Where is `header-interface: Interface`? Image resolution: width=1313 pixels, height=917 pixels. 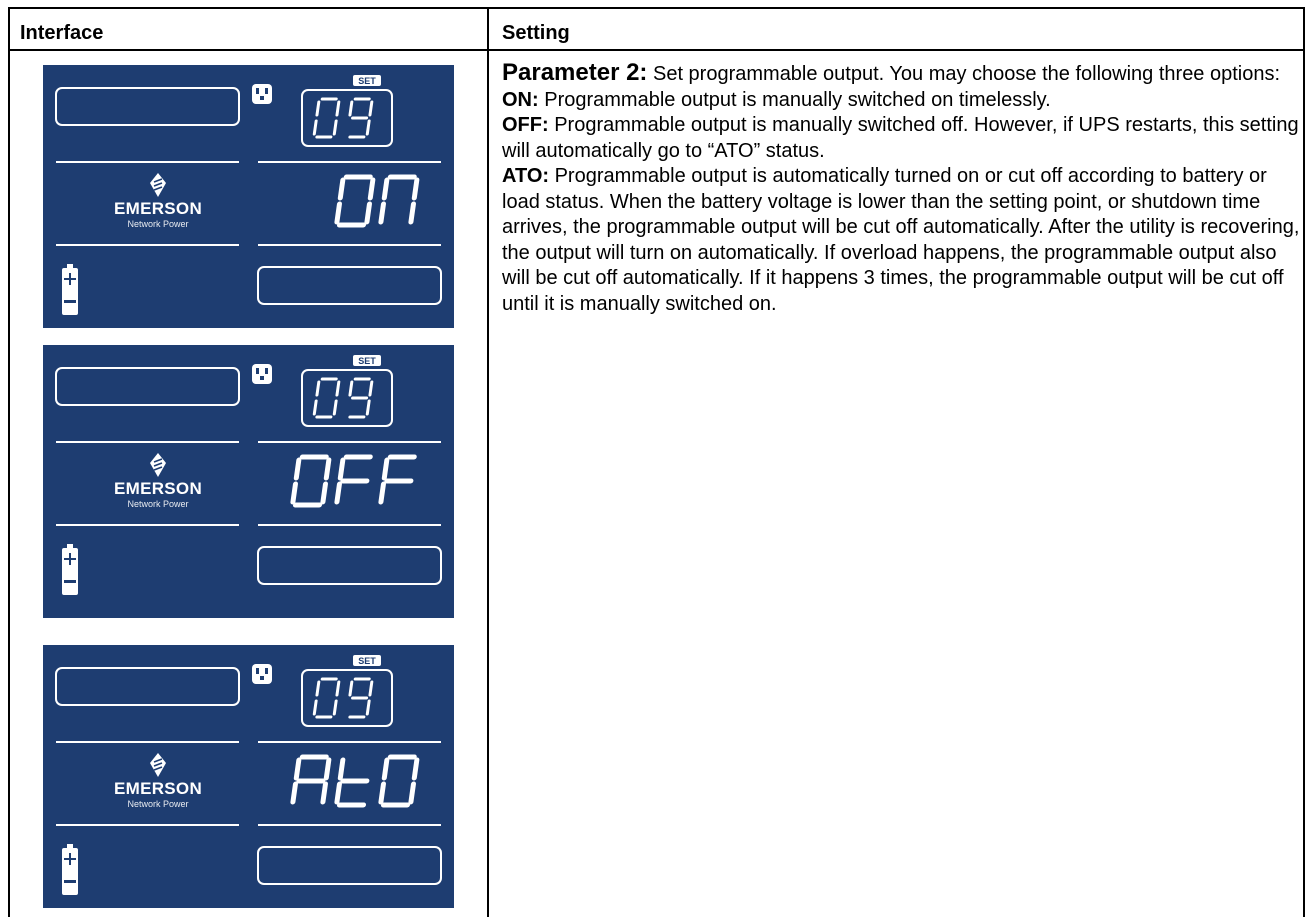 header-interface: Interface is located at coordinates (62, 33).